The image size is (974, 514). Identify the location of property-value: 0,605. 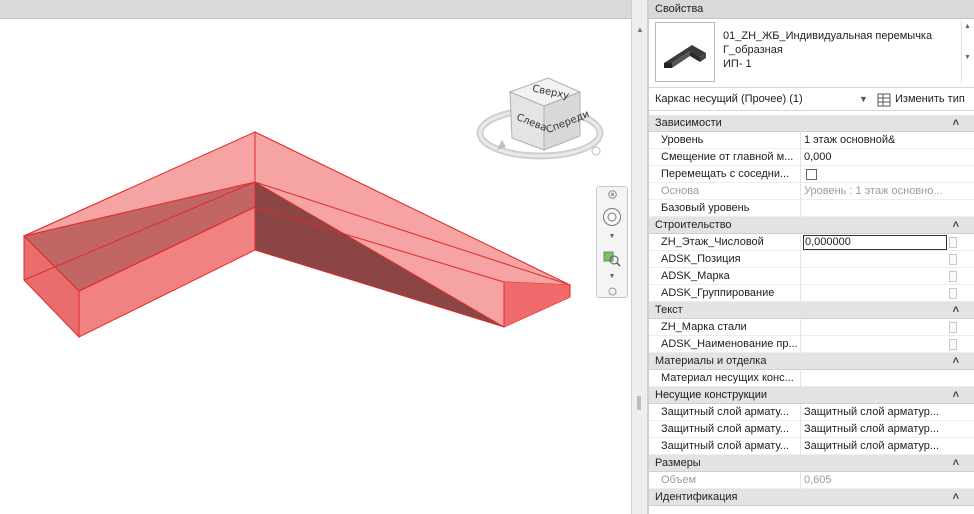
(818, 480).